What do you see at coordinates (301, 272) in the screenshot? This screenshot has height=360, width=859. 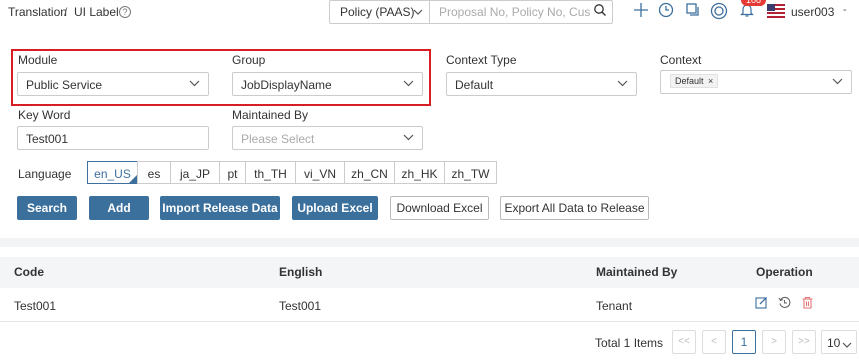 I see `column-english: English` at bounding box center [301, 272].